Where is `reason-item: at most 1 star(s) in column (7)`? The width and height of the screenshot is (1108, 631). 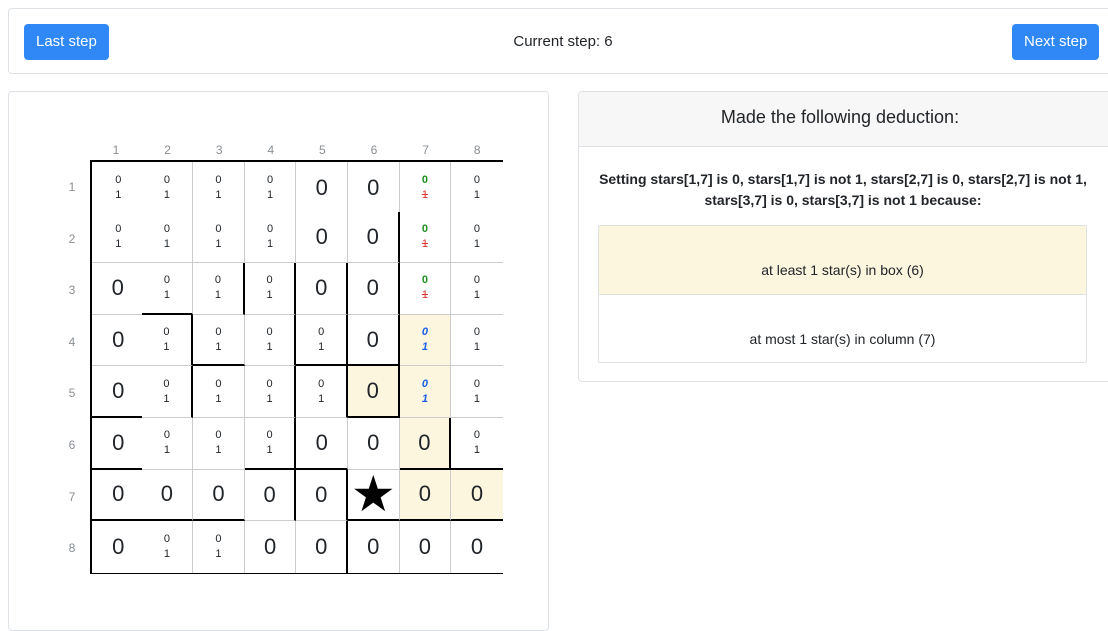 reason-item: at most 1 star(s) in column (7) is located at coordinates (842, 328).